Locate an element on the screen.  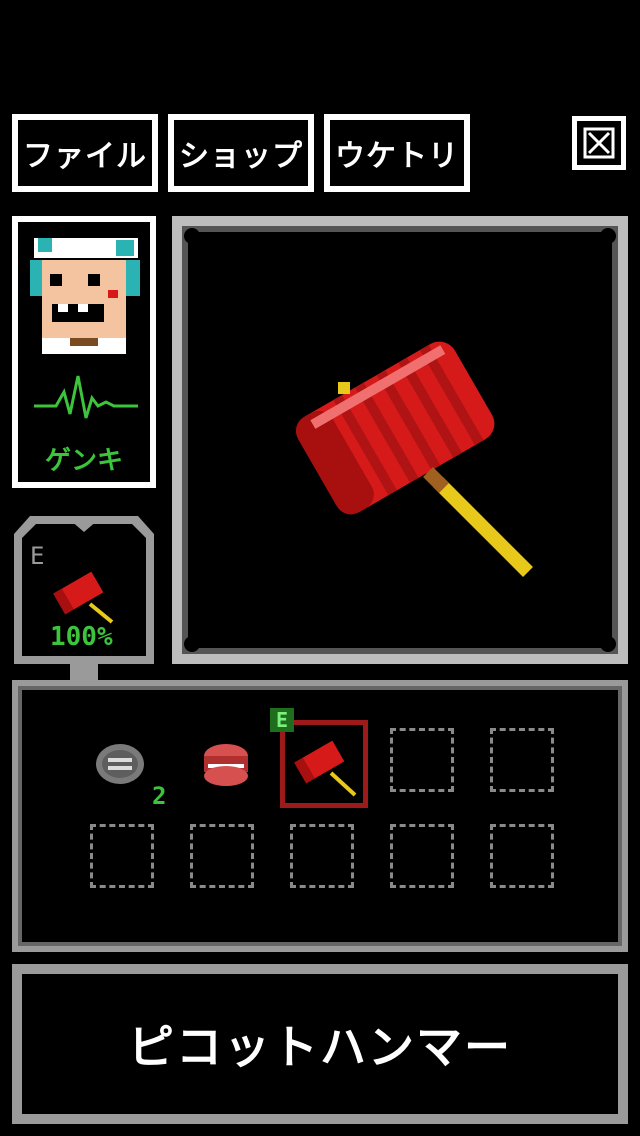
shop-button-label: ショップ is located at coordinates (241, 153).